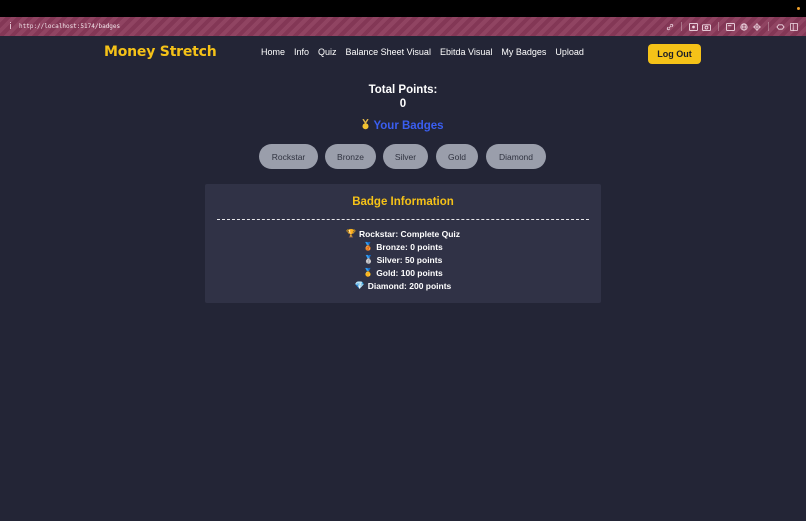 The height and width of the screenshot is (521, 806). What do you see at coordinates (409, 285) in the screenshot?
I see `criteria-text: Diamond: 200 points` at bounding box center [409, 285].